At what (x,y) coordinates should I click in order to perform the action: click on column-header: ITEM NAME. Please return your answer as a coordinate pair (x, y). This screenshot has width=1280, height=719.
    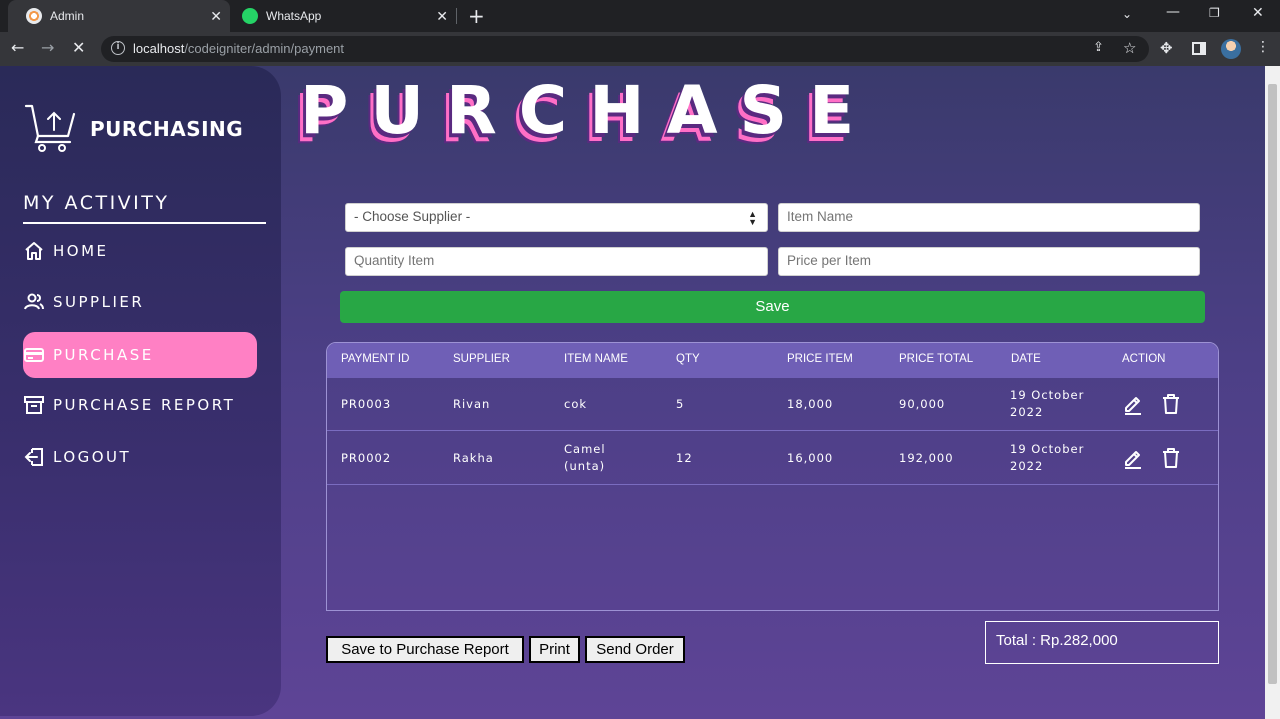
    Looking at the image, I should click on (596, 359).